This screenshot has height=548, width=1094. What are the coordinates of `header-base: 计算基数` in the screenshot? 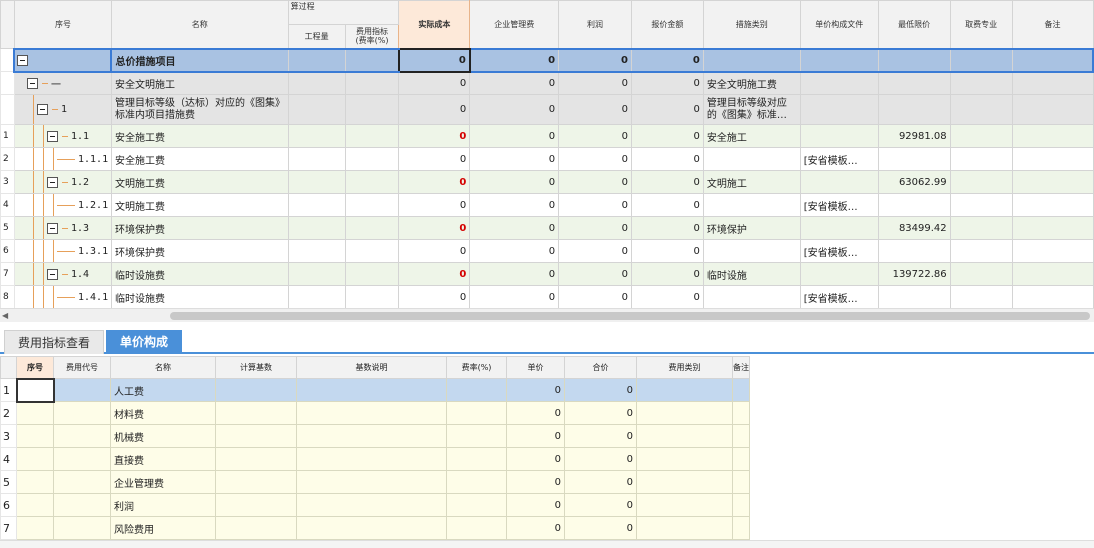 It's located at (256, 367).